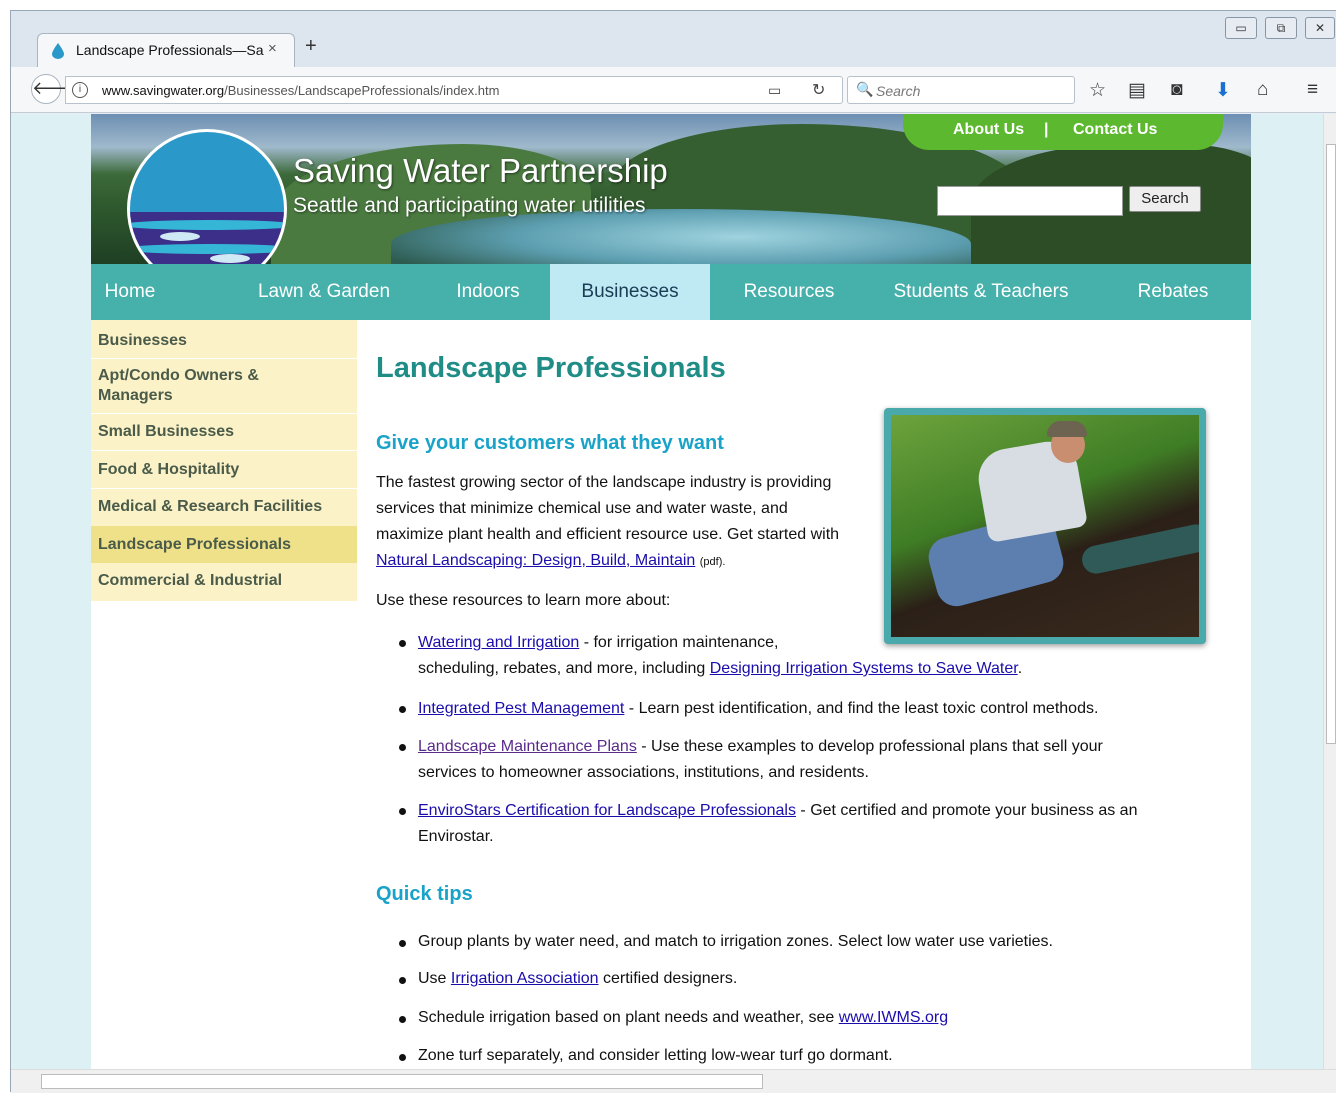 This screenshot has width=1336, height=1093. Describe the element at coordinates (981, 292) in the screenshot. I see `nav-students-teachers: Students & Teachers` at that location.